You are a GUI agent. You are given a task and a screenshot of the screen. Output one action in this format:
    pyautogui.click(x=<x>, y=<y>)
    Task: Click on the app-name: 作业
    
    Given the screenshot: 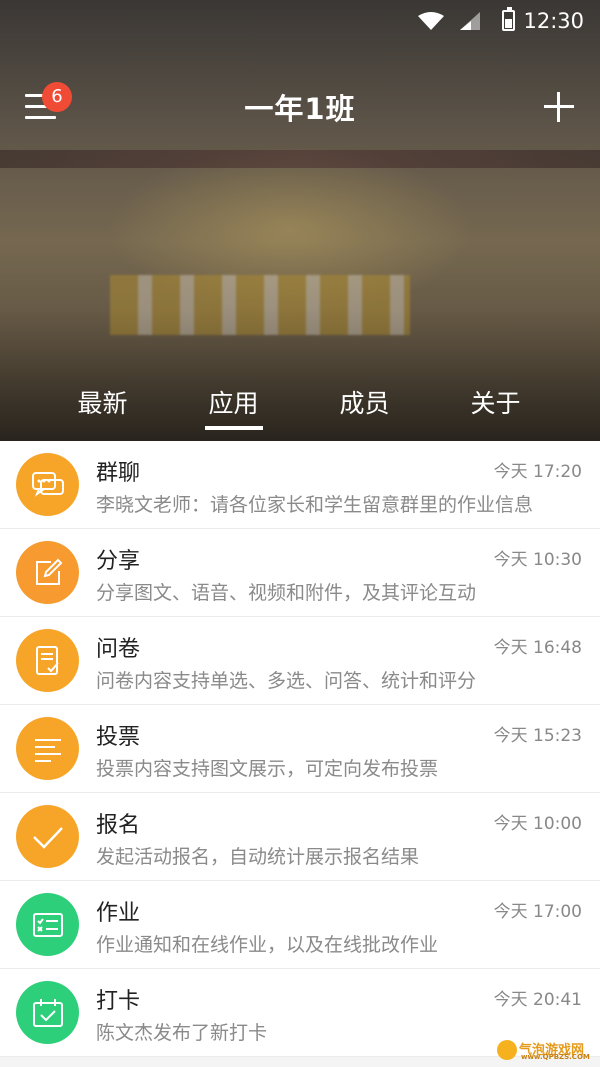 What is the action you would take?
    pyautogui.click(x=118, y=913)
    